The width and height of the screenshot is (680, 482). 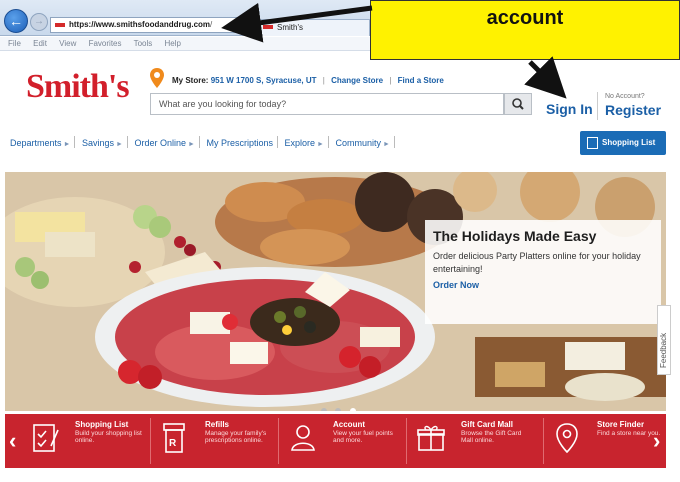 I want to click on nav-savings: Savings ►, so click(x=102, y=143).